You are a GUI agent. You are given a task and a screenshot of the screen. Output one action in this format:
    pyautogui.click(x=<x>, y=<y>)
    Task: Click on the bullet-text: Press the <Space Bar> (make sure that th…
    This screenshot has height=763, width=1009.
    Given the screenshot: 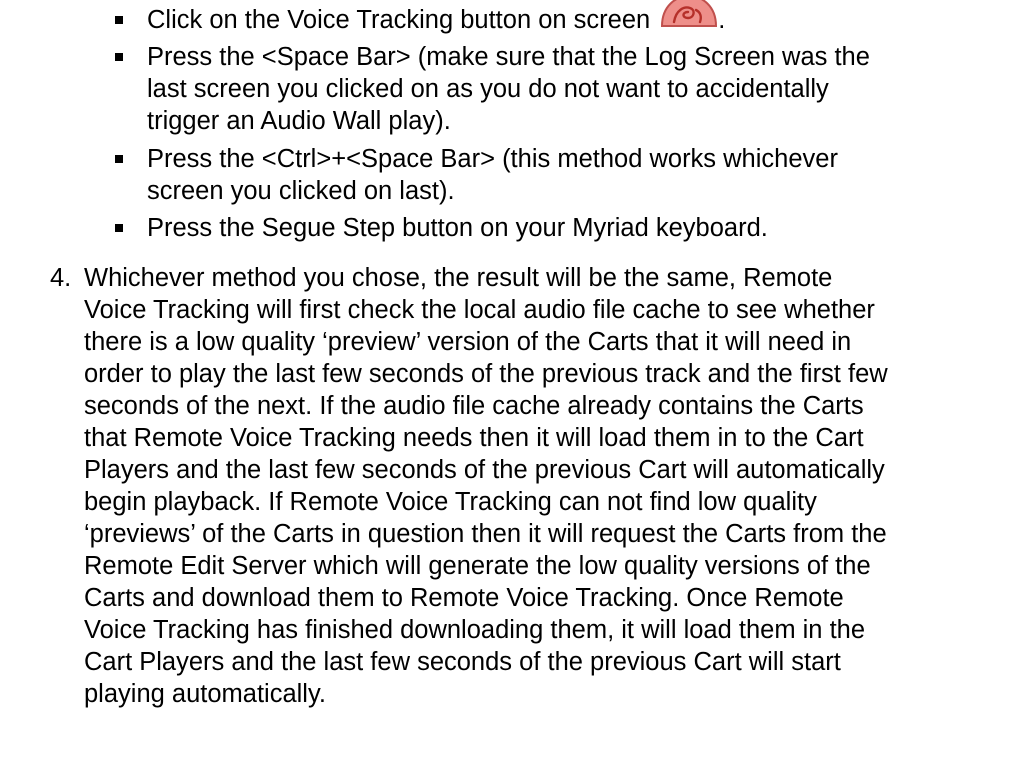 What is the action you would take?
    pyautogui.click(x=508, y=89)
    